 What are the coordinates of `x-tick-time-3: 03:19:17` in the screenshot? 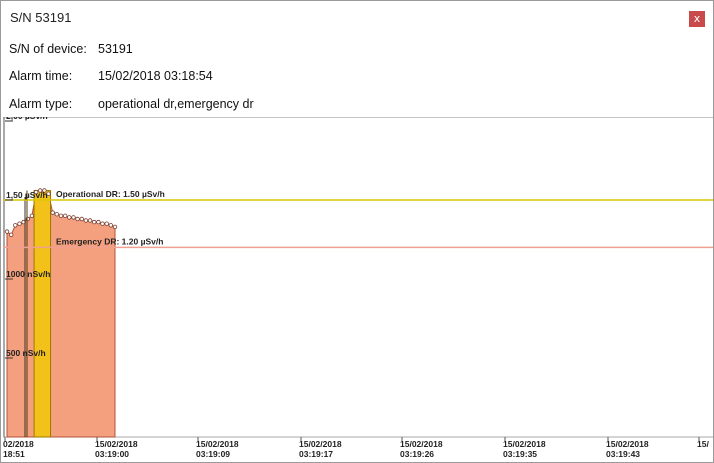 It's located at (316, 454).